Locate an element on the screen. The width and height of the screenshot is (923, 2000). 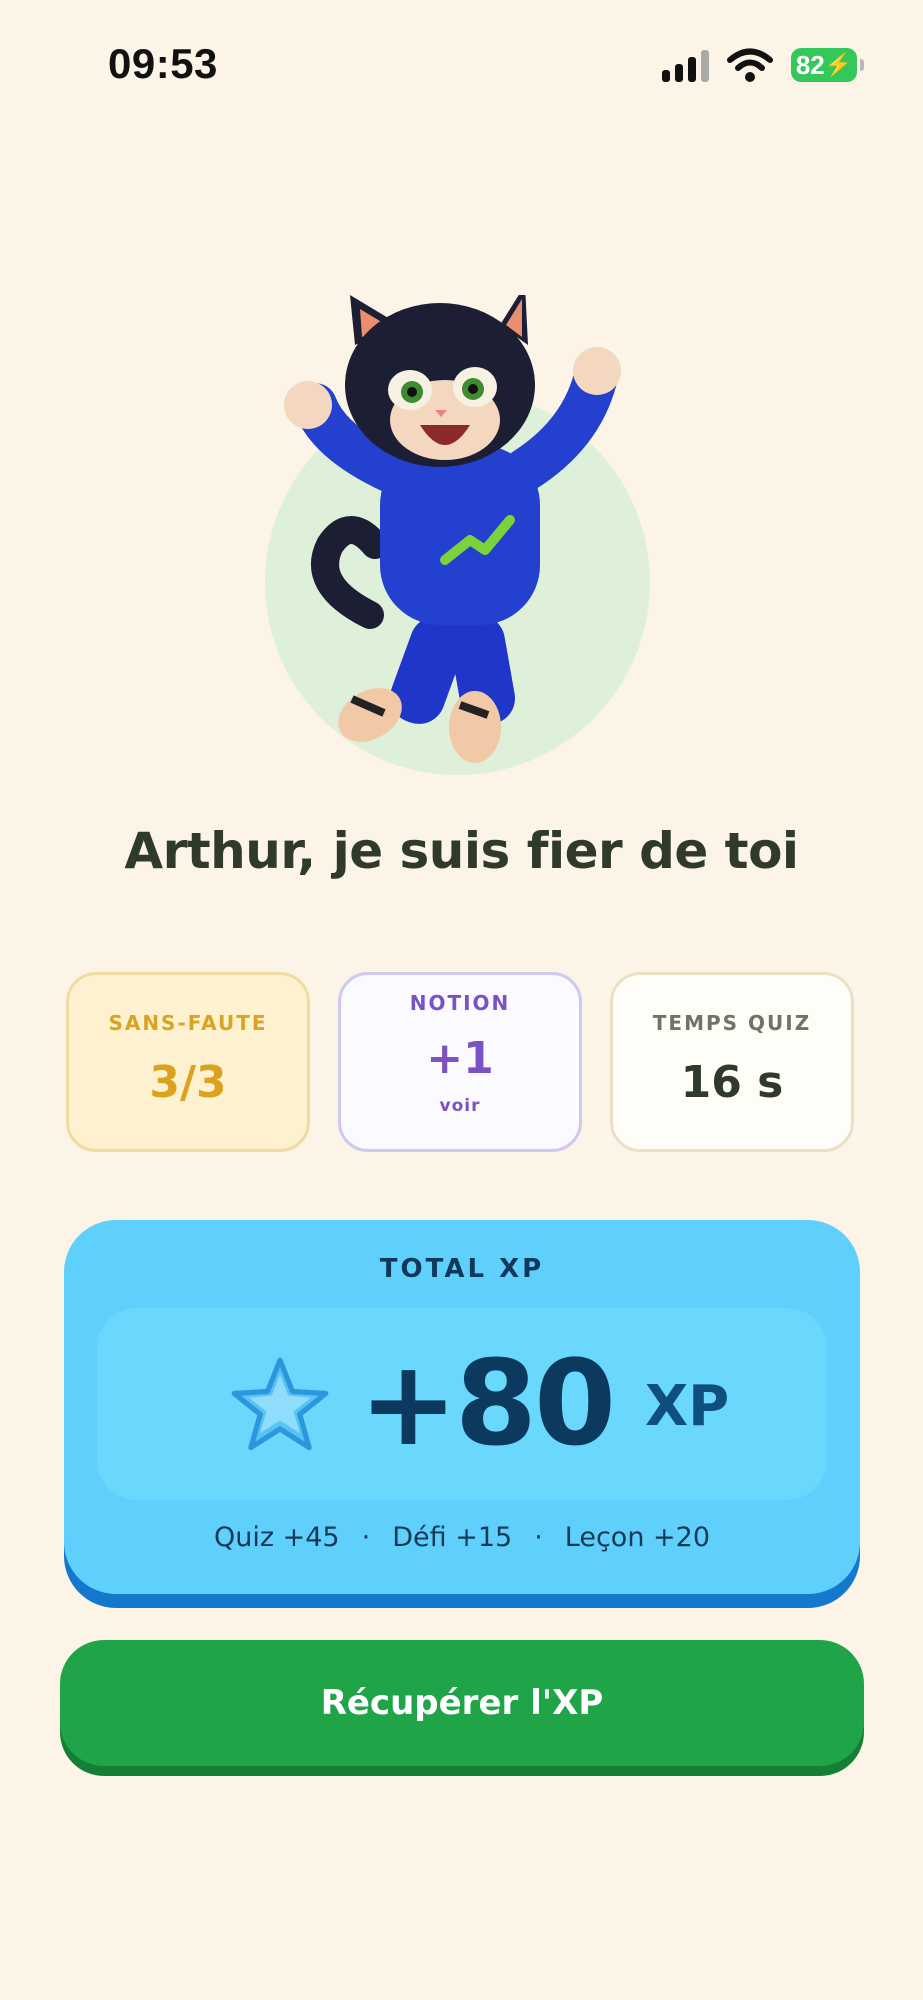
stat-label: SANS-FAUTE is located at coordinates (188, 1023).